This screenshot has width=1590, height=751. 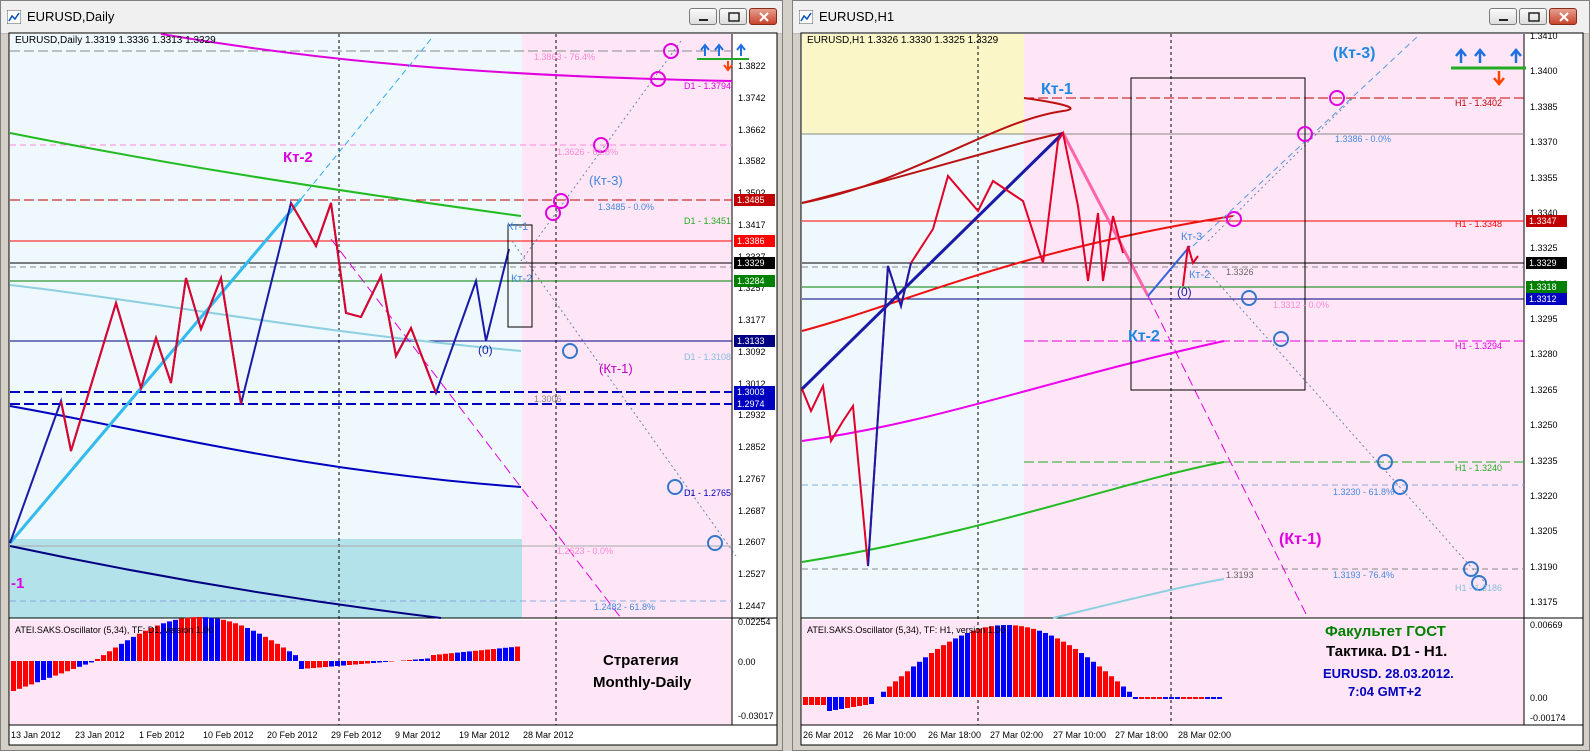 I want to click on fib-label: H1 - 1.3402, so click(x=1479, y=103).